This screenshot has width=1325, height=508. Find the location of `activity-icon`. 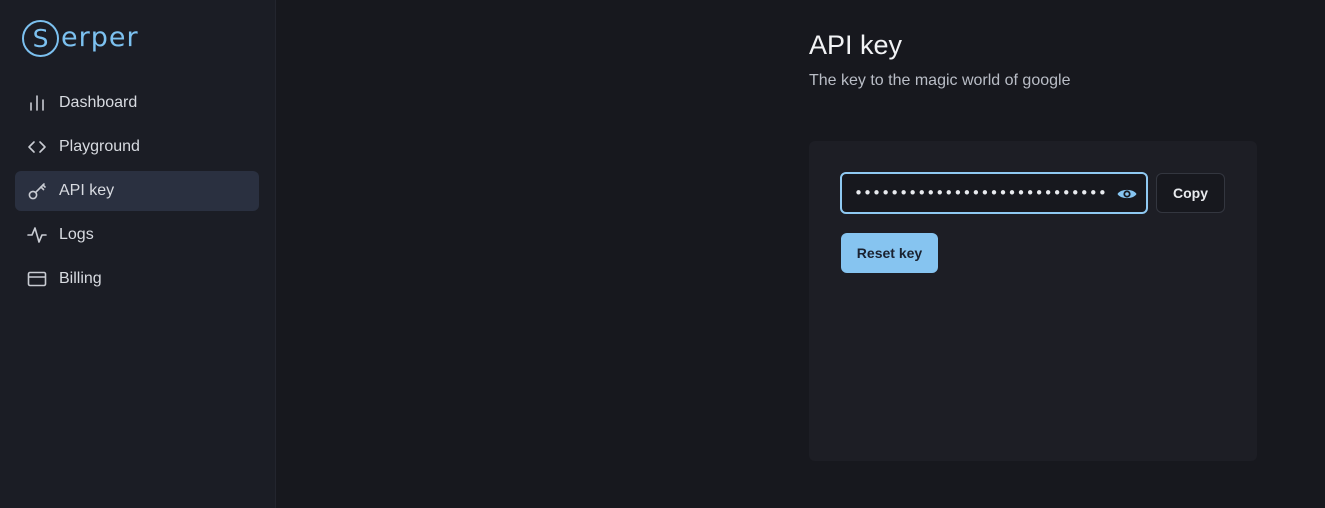

activity-icon is located at coordinates (37, 235).